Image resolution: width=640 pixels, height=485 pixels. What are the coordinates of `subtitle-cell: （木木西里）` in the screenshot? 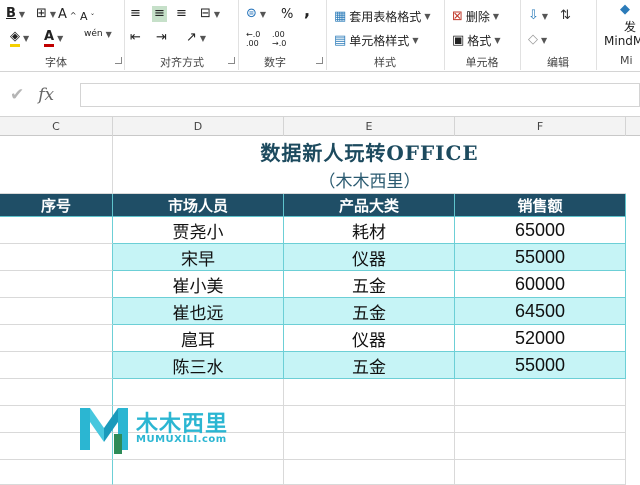 It's located at (369, 180).